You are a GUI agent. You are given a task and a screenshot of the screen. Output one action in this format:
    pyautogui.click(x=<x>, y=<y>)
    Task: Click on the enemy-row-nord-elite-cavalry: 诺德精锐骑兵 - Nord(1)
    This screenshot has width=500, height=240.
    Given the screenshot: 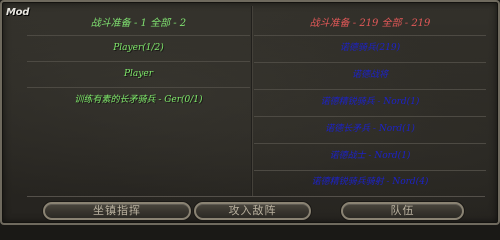 What is the action you would take?
    pyautogui.click(x=370, y=102)
    